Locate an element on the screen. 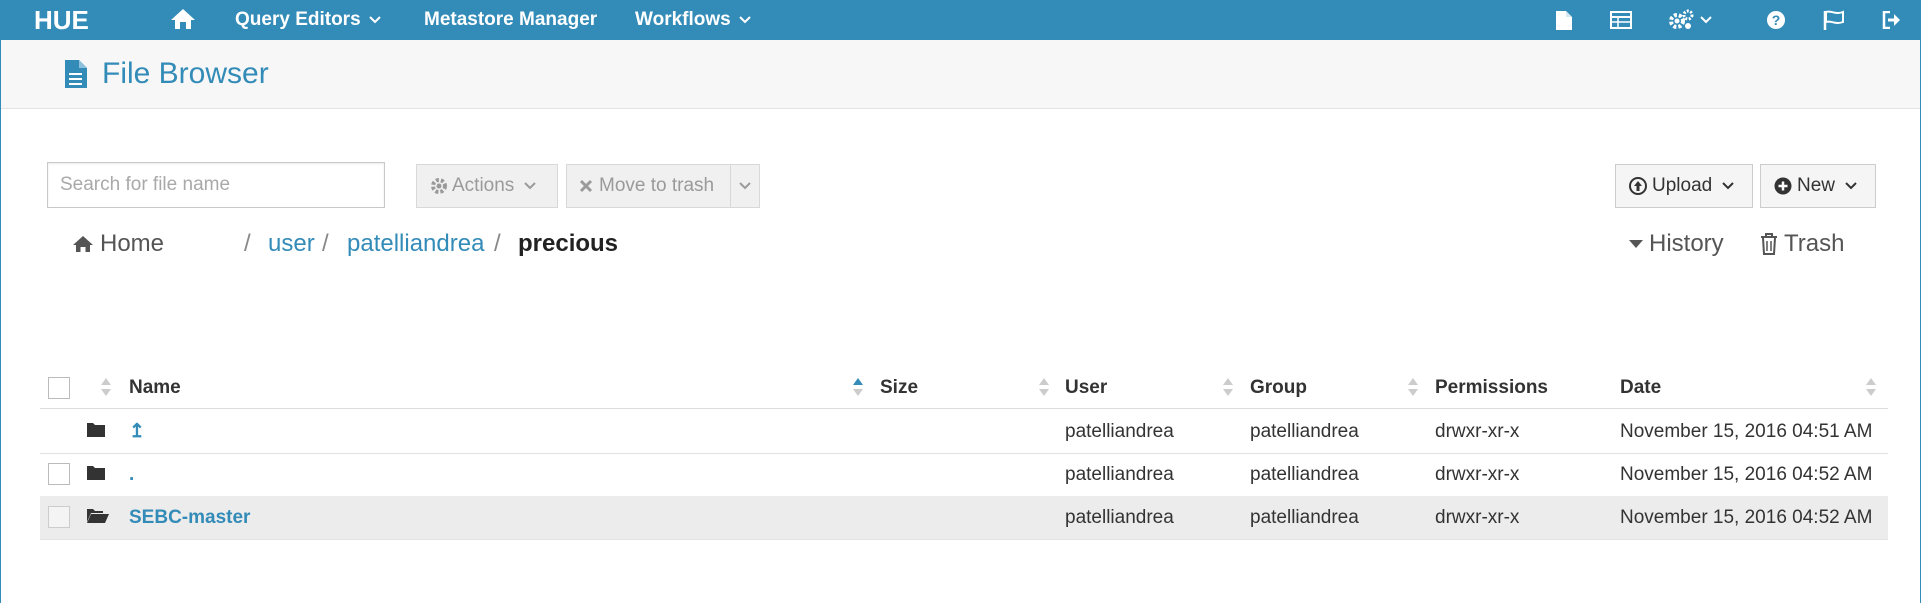  file-name-link: ↥ is located at coordinates (137, 431).